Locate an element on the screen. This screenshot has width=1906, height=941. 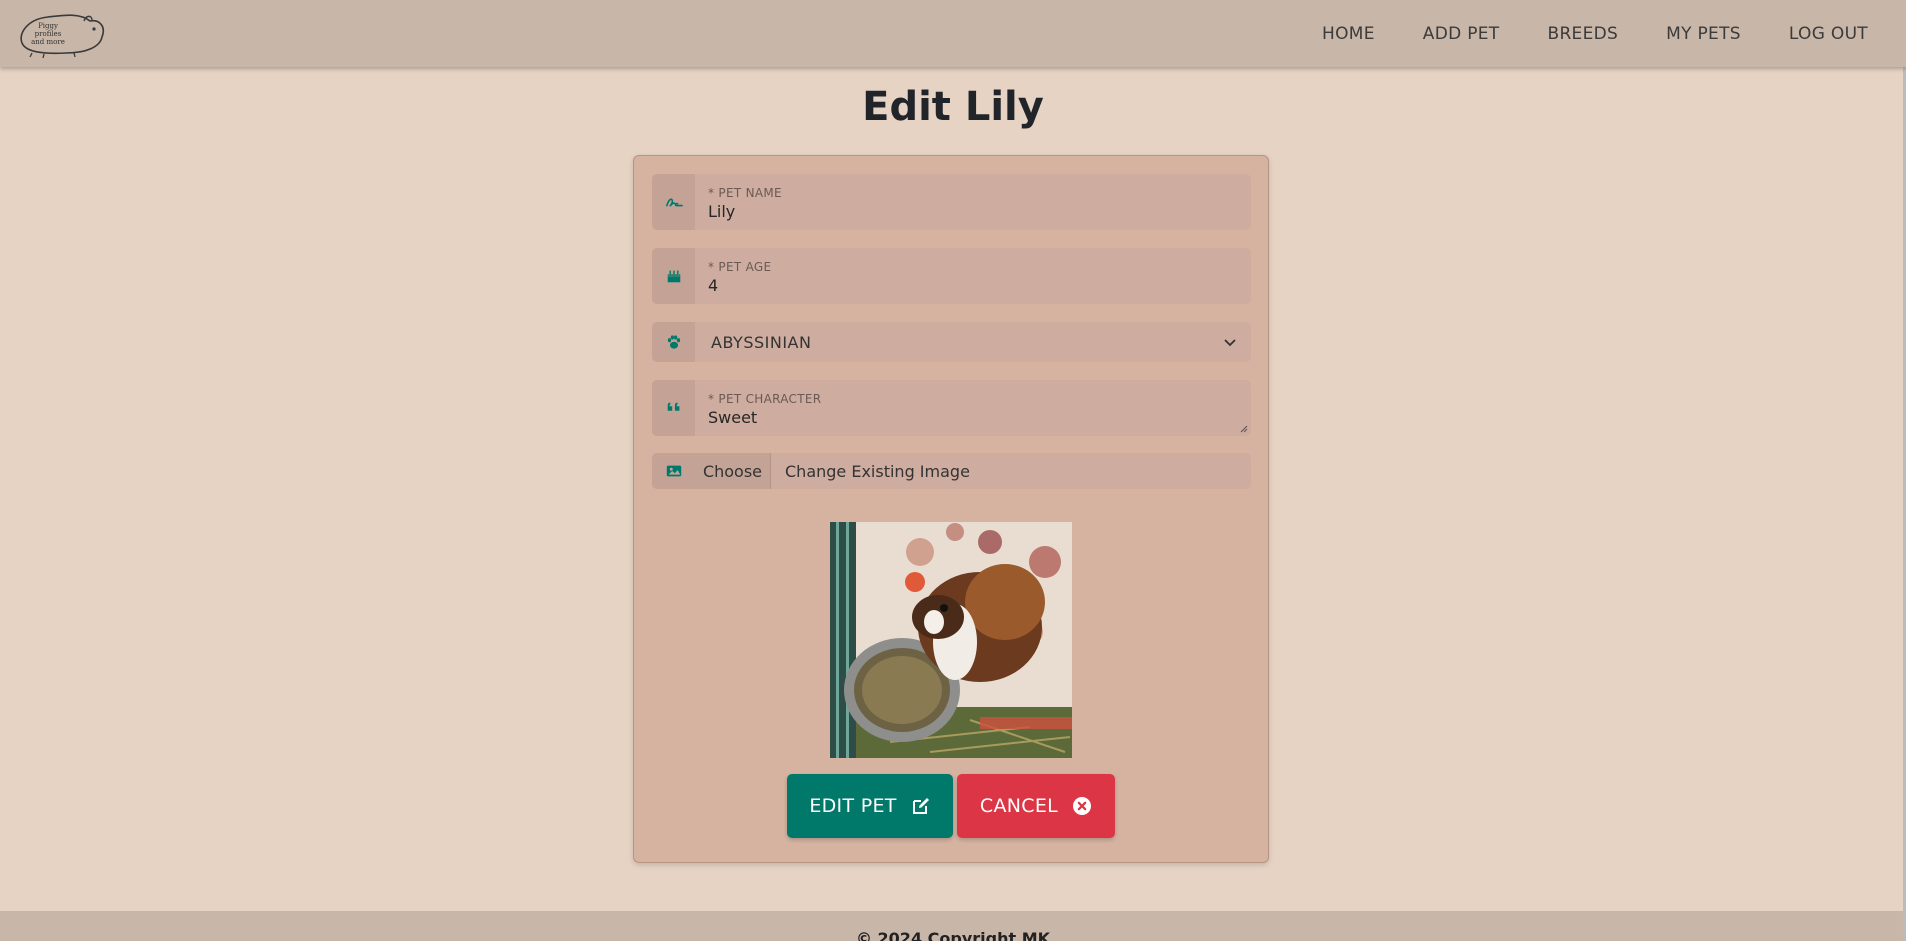
breed-selected-value: ABYSSINIAN is located at coordinates (761, 342).